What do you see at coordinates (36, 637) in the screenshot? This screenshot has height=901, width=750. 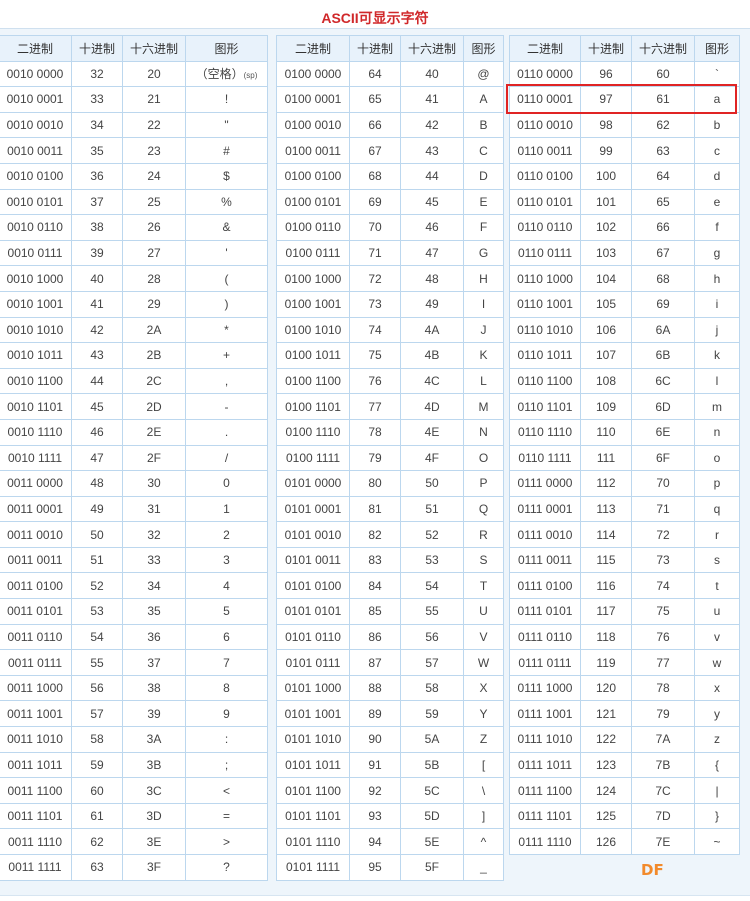 I see `binary-cell: 0011 0110` at bounding box center [36, 637].